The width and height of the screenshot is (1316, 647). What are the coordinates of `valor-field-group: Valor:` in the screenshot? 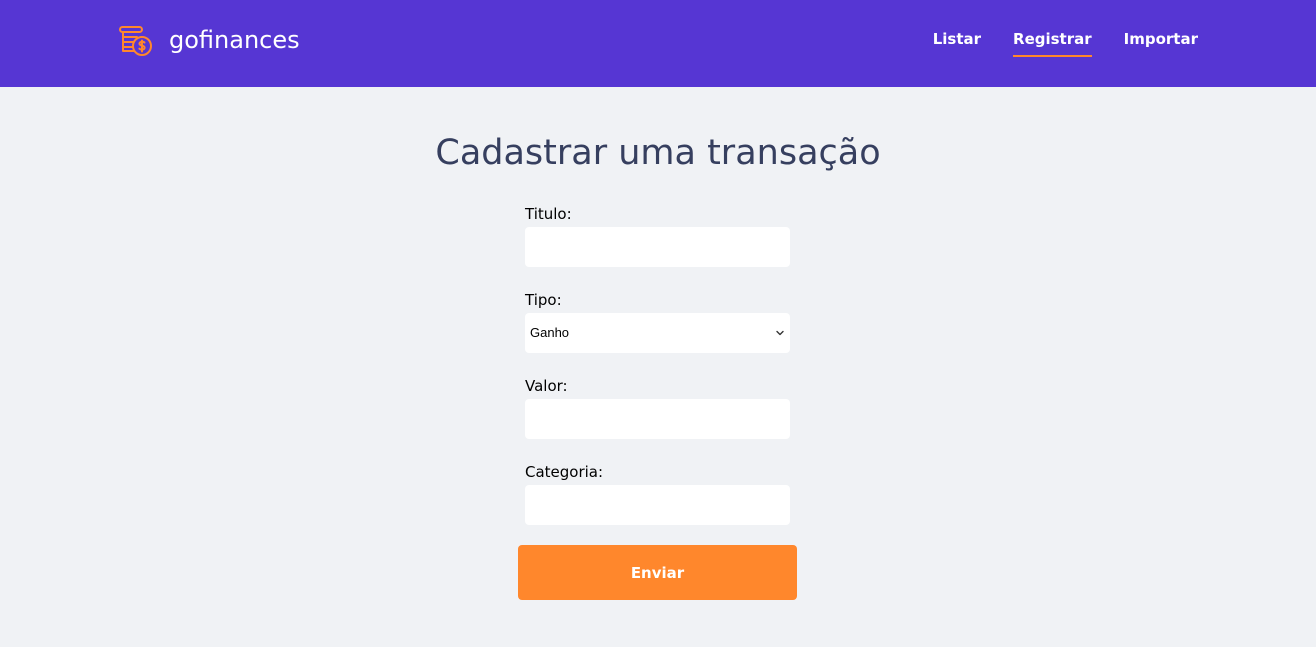 It's located at (657, 407).